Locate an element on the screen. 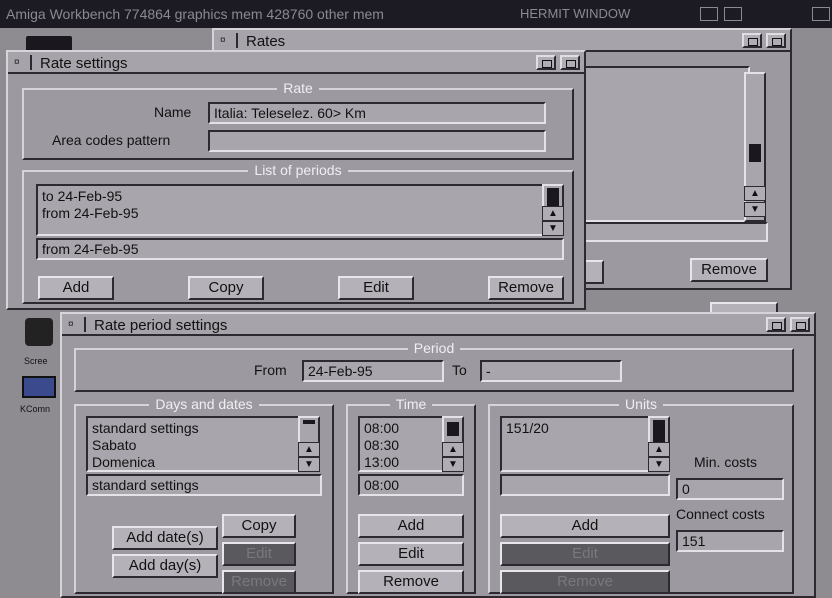 The image size is (832, 598). remove-unit-button: Remove is located at coordinates (585, 582).